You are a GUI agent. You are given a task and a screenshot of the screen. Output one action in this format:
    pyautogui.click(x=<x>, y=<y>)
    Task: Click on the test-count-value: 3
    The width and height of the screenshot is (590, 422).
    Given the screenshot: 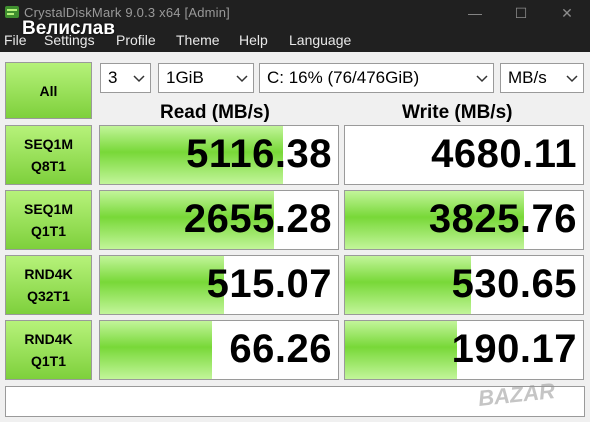 What is the action you would take?
    pyautogui.click(x=113, y=77)
    